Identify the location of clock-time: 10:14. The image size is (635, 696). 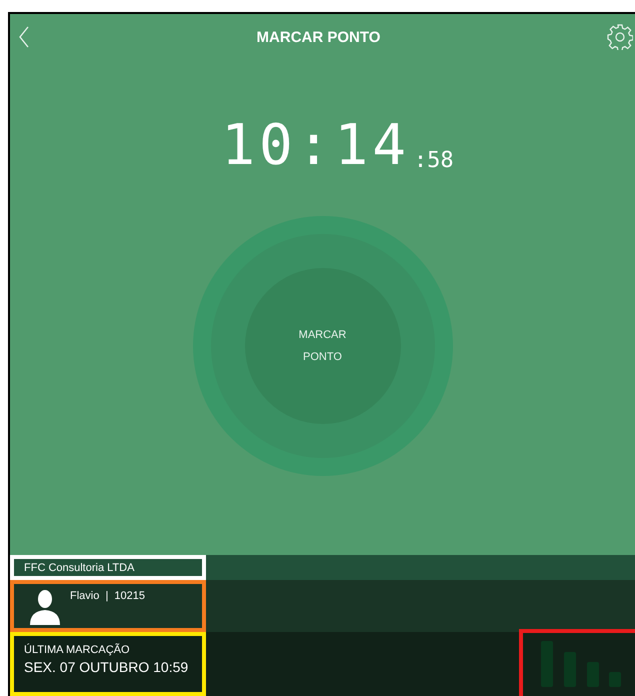
(315, 146).